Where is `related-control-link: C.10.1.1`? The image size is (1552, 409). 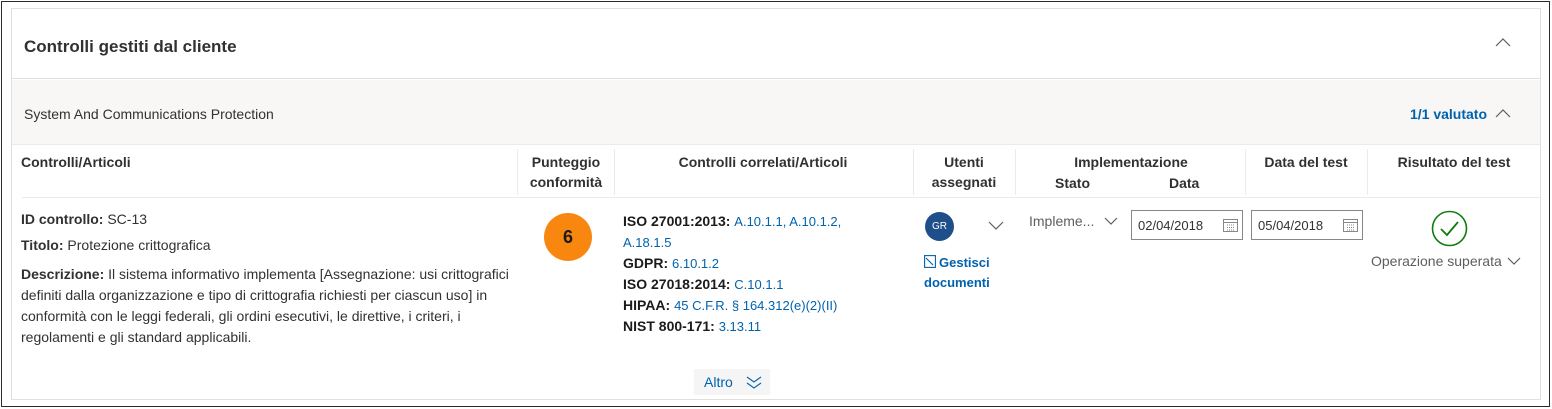
related-control-link: C.10.1.1 is located at coordinates (758, 284).